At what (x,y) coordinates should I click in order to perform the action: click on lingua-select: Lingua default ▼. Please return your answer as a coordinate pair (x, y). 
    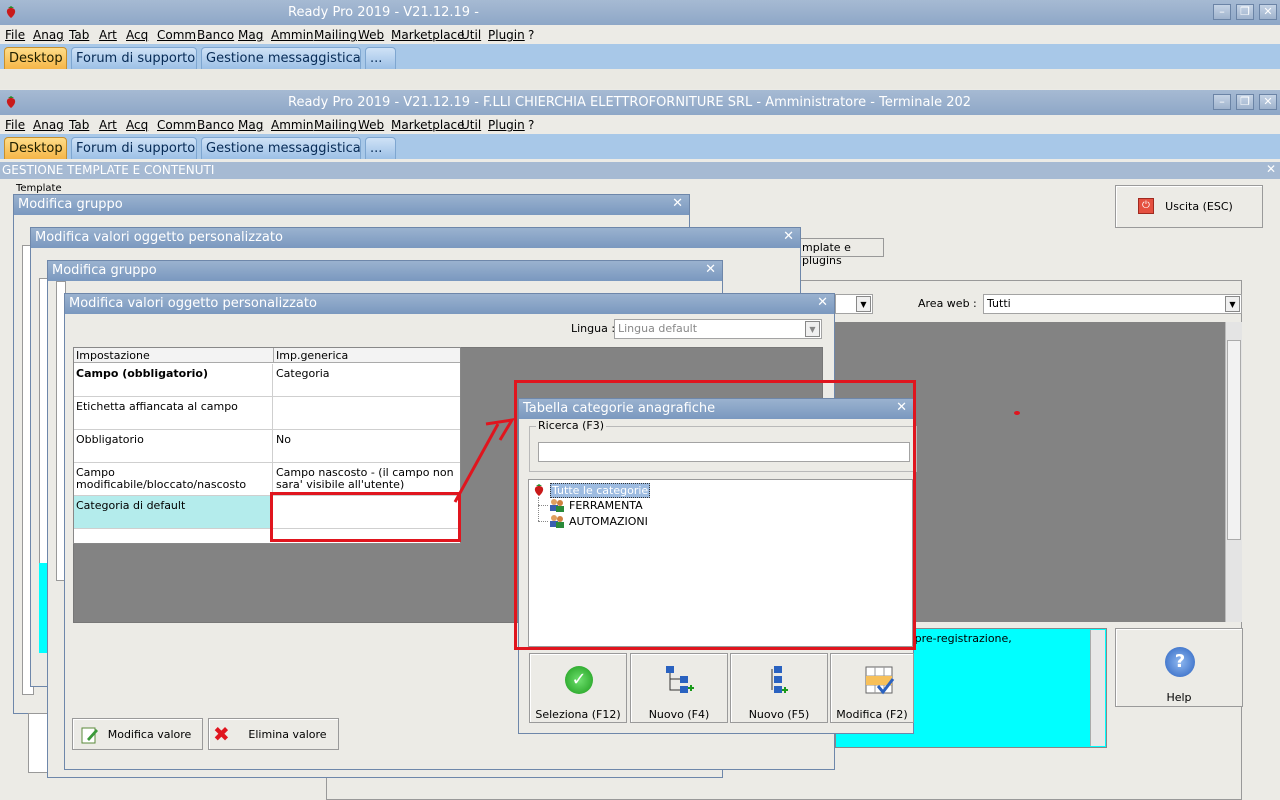
    Looking at the image, I should click on (718, 329).